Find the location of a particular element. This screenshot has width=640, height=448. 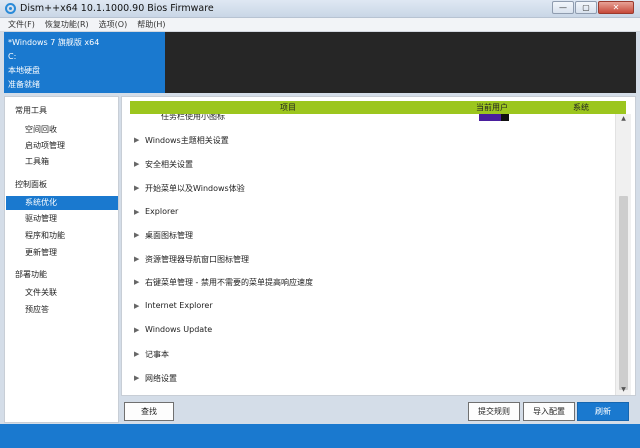

minimize-button: — is located at coordinates (563, 7).